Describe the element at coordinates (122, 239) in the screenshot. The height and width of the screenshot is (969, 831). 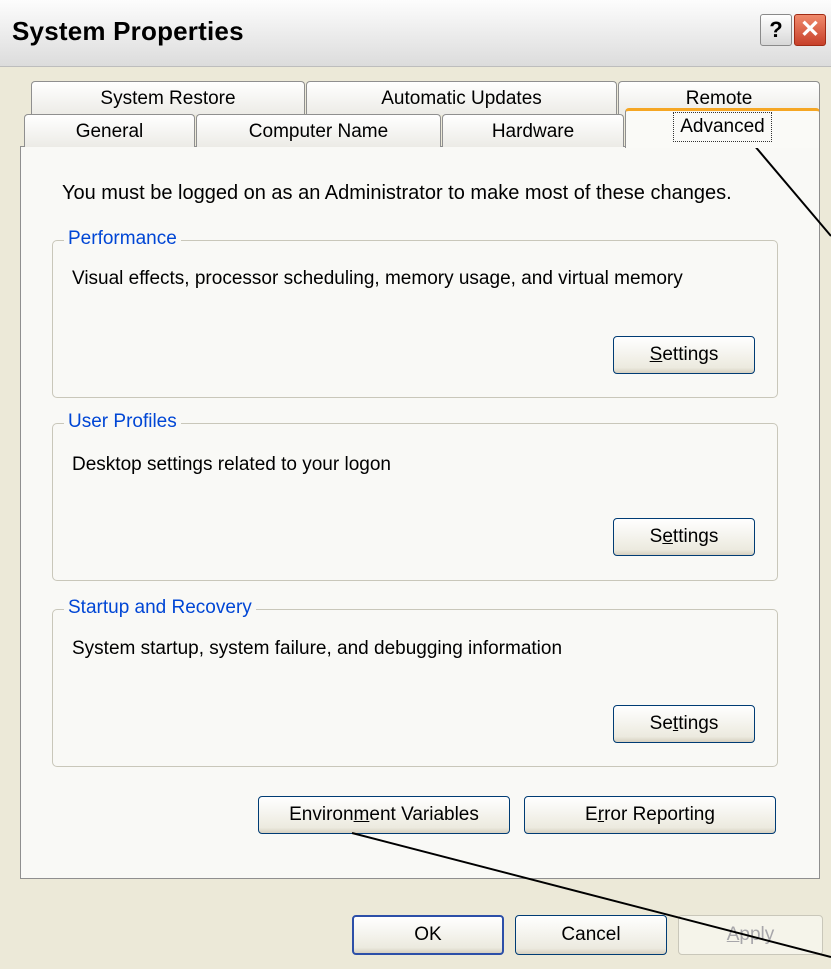
I see `performance-group-title: Performance` at that location.